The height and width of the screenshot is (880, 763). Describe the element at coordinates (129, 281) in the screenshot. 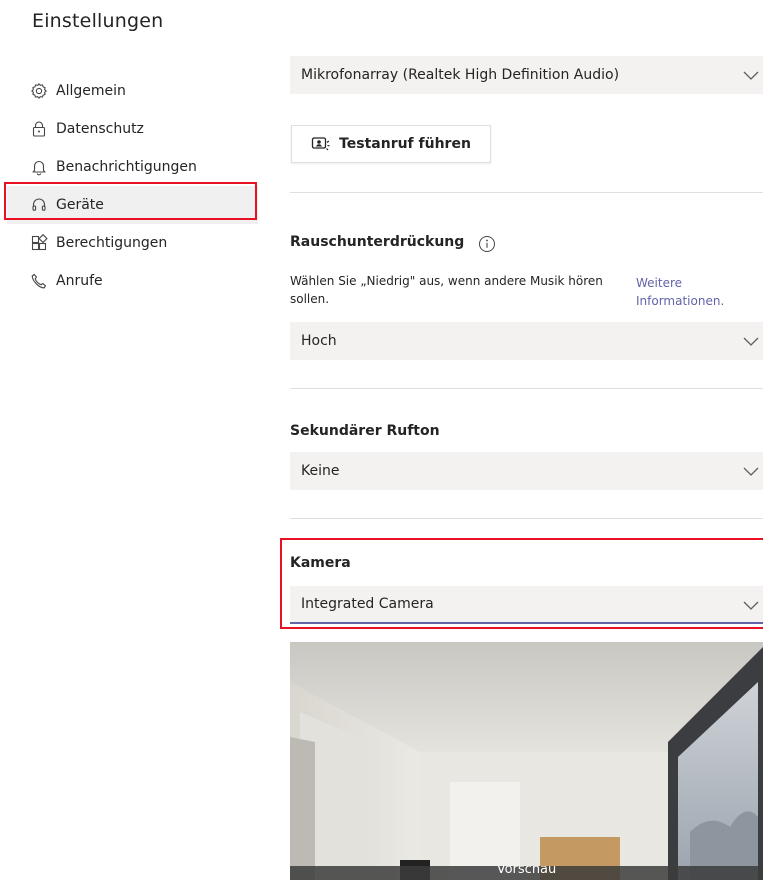

I see `sidebar-item-anrufe: Anrufe` at that location.